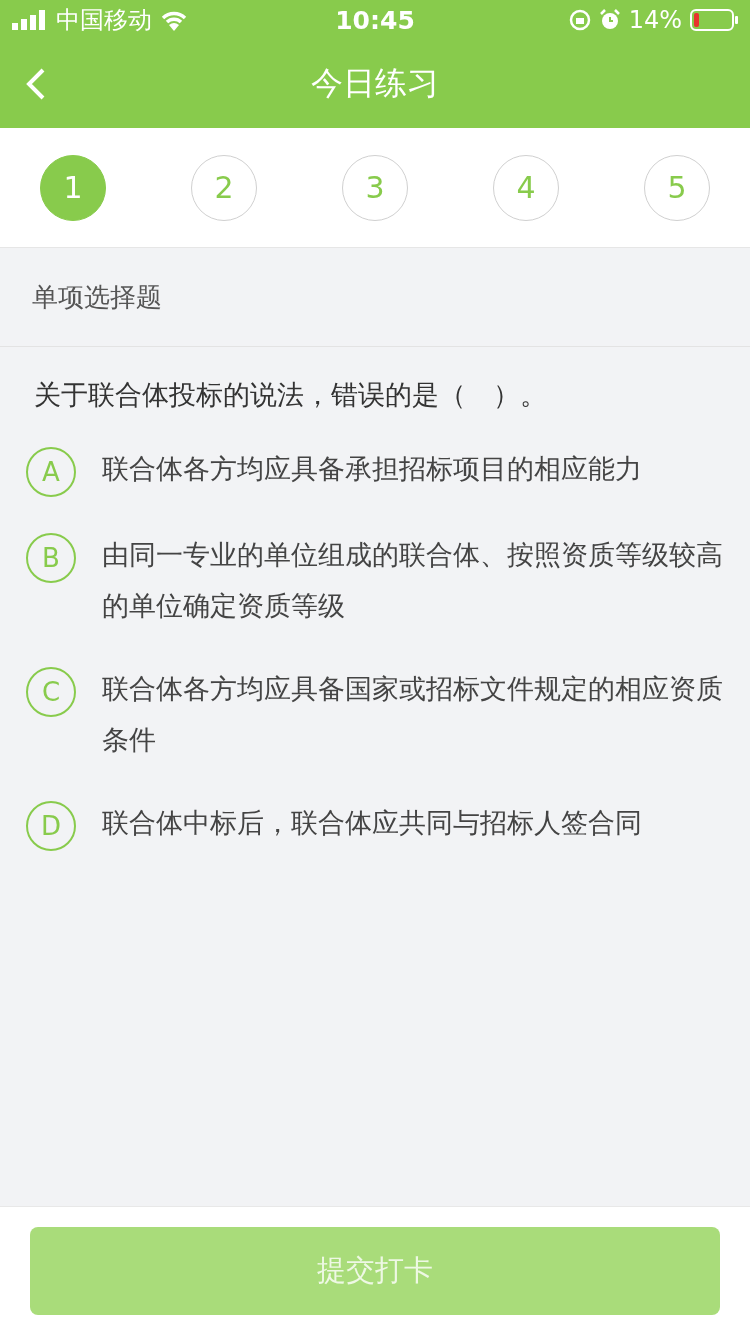 This screenshot has width=750, height=1334. What do you see at coordinates (413, 580) in the screenshot?
I see `option-text: 由同一专业的单位组成的联合体、按照资质等级较高的单位确定资质等级` at bounding box center [413, 580].